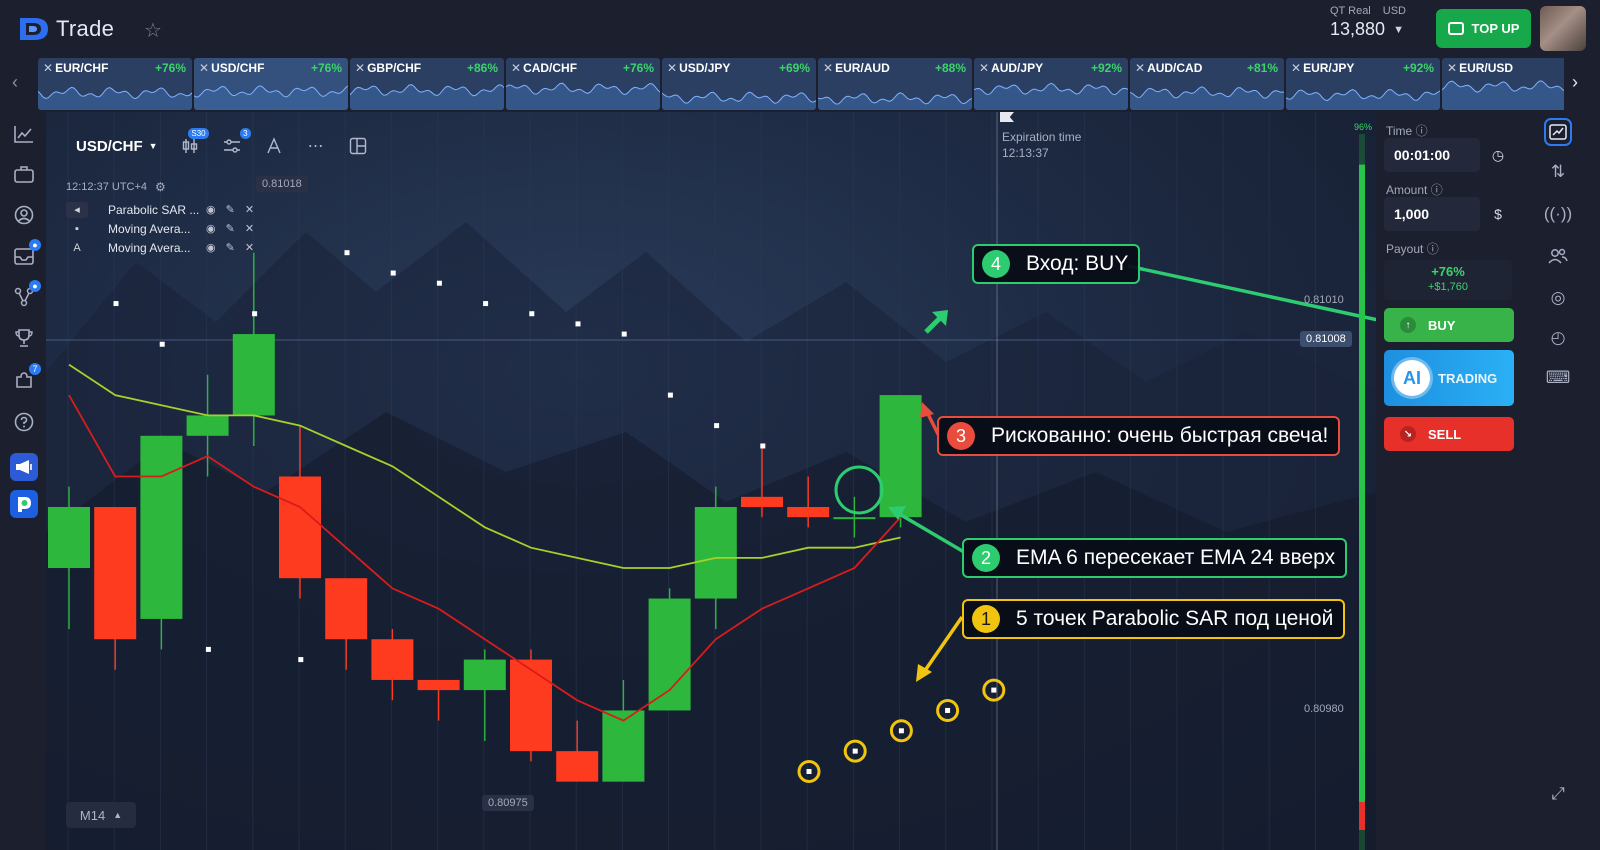 The image size is (1600, 850). Describe the element at coordinates (26, 377) in the screenshot. I see `puzzle-icon: 7` at that location.